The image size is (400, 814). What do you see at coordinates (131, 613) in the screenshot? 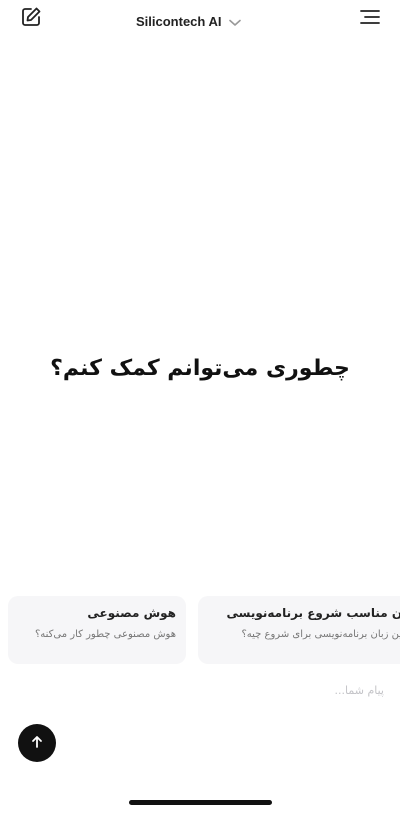
I see `suggestion-title: هوش مصنوعی` at bounding box center [131, 613].